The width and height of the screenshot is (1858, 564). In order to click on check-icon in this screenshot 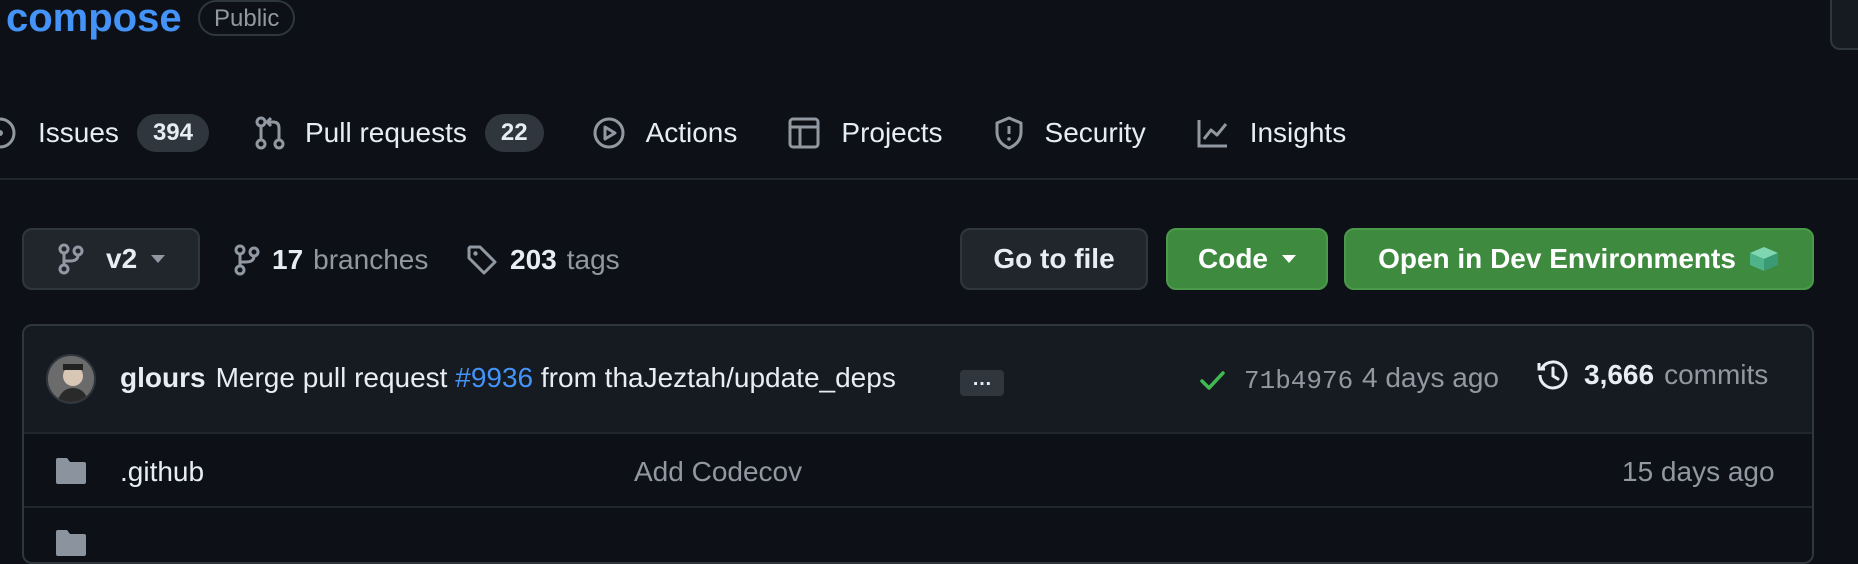, I will do `click(1212, 380)`.